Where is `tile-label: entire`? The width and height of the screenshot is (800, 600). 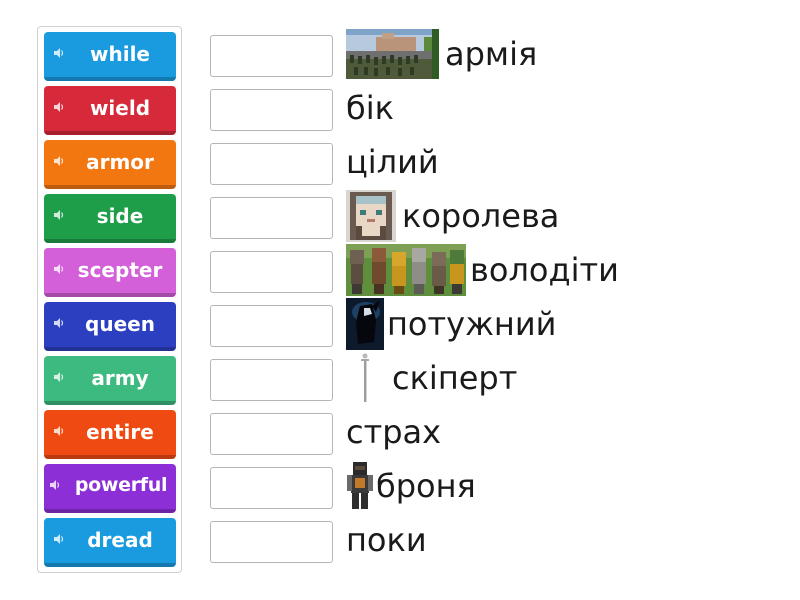
tile-label: entire is located at coordinates (120, 432).